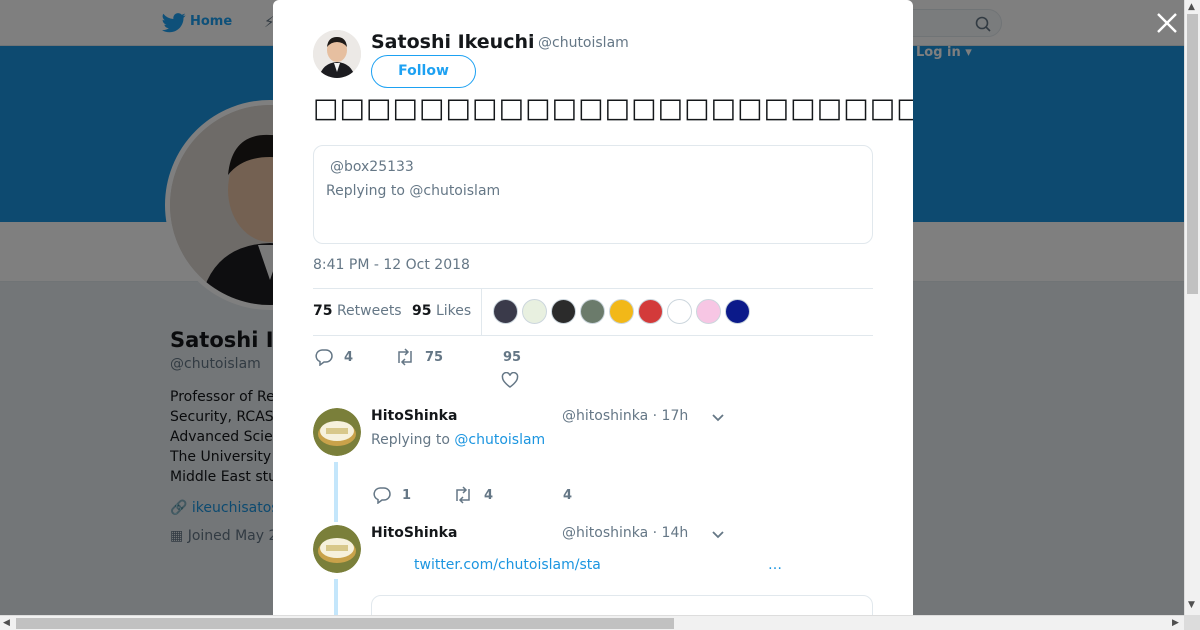 The width and height of the screenshot is (1200, 630). Describe the element at coordinates (489, 495) in the screenshot. I see `retweet-count: 4` at that location.